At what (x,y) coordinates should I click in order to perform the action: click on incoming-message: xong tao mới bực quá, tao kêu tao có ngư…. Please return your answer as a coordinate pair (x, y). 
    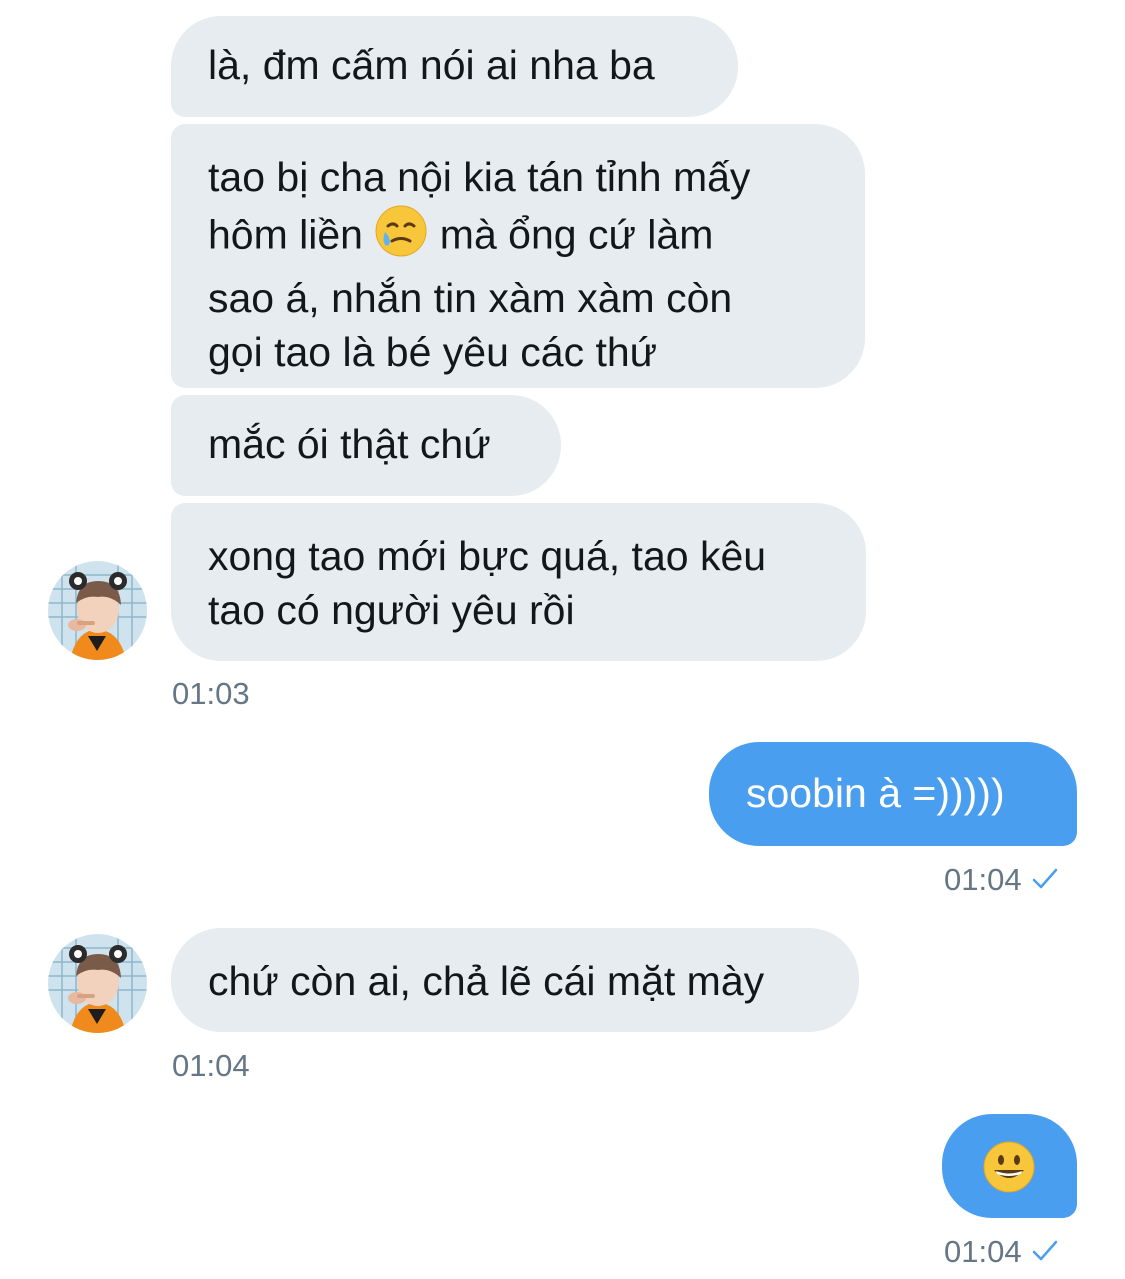
    Looking at the image, I should click on (518, 582).